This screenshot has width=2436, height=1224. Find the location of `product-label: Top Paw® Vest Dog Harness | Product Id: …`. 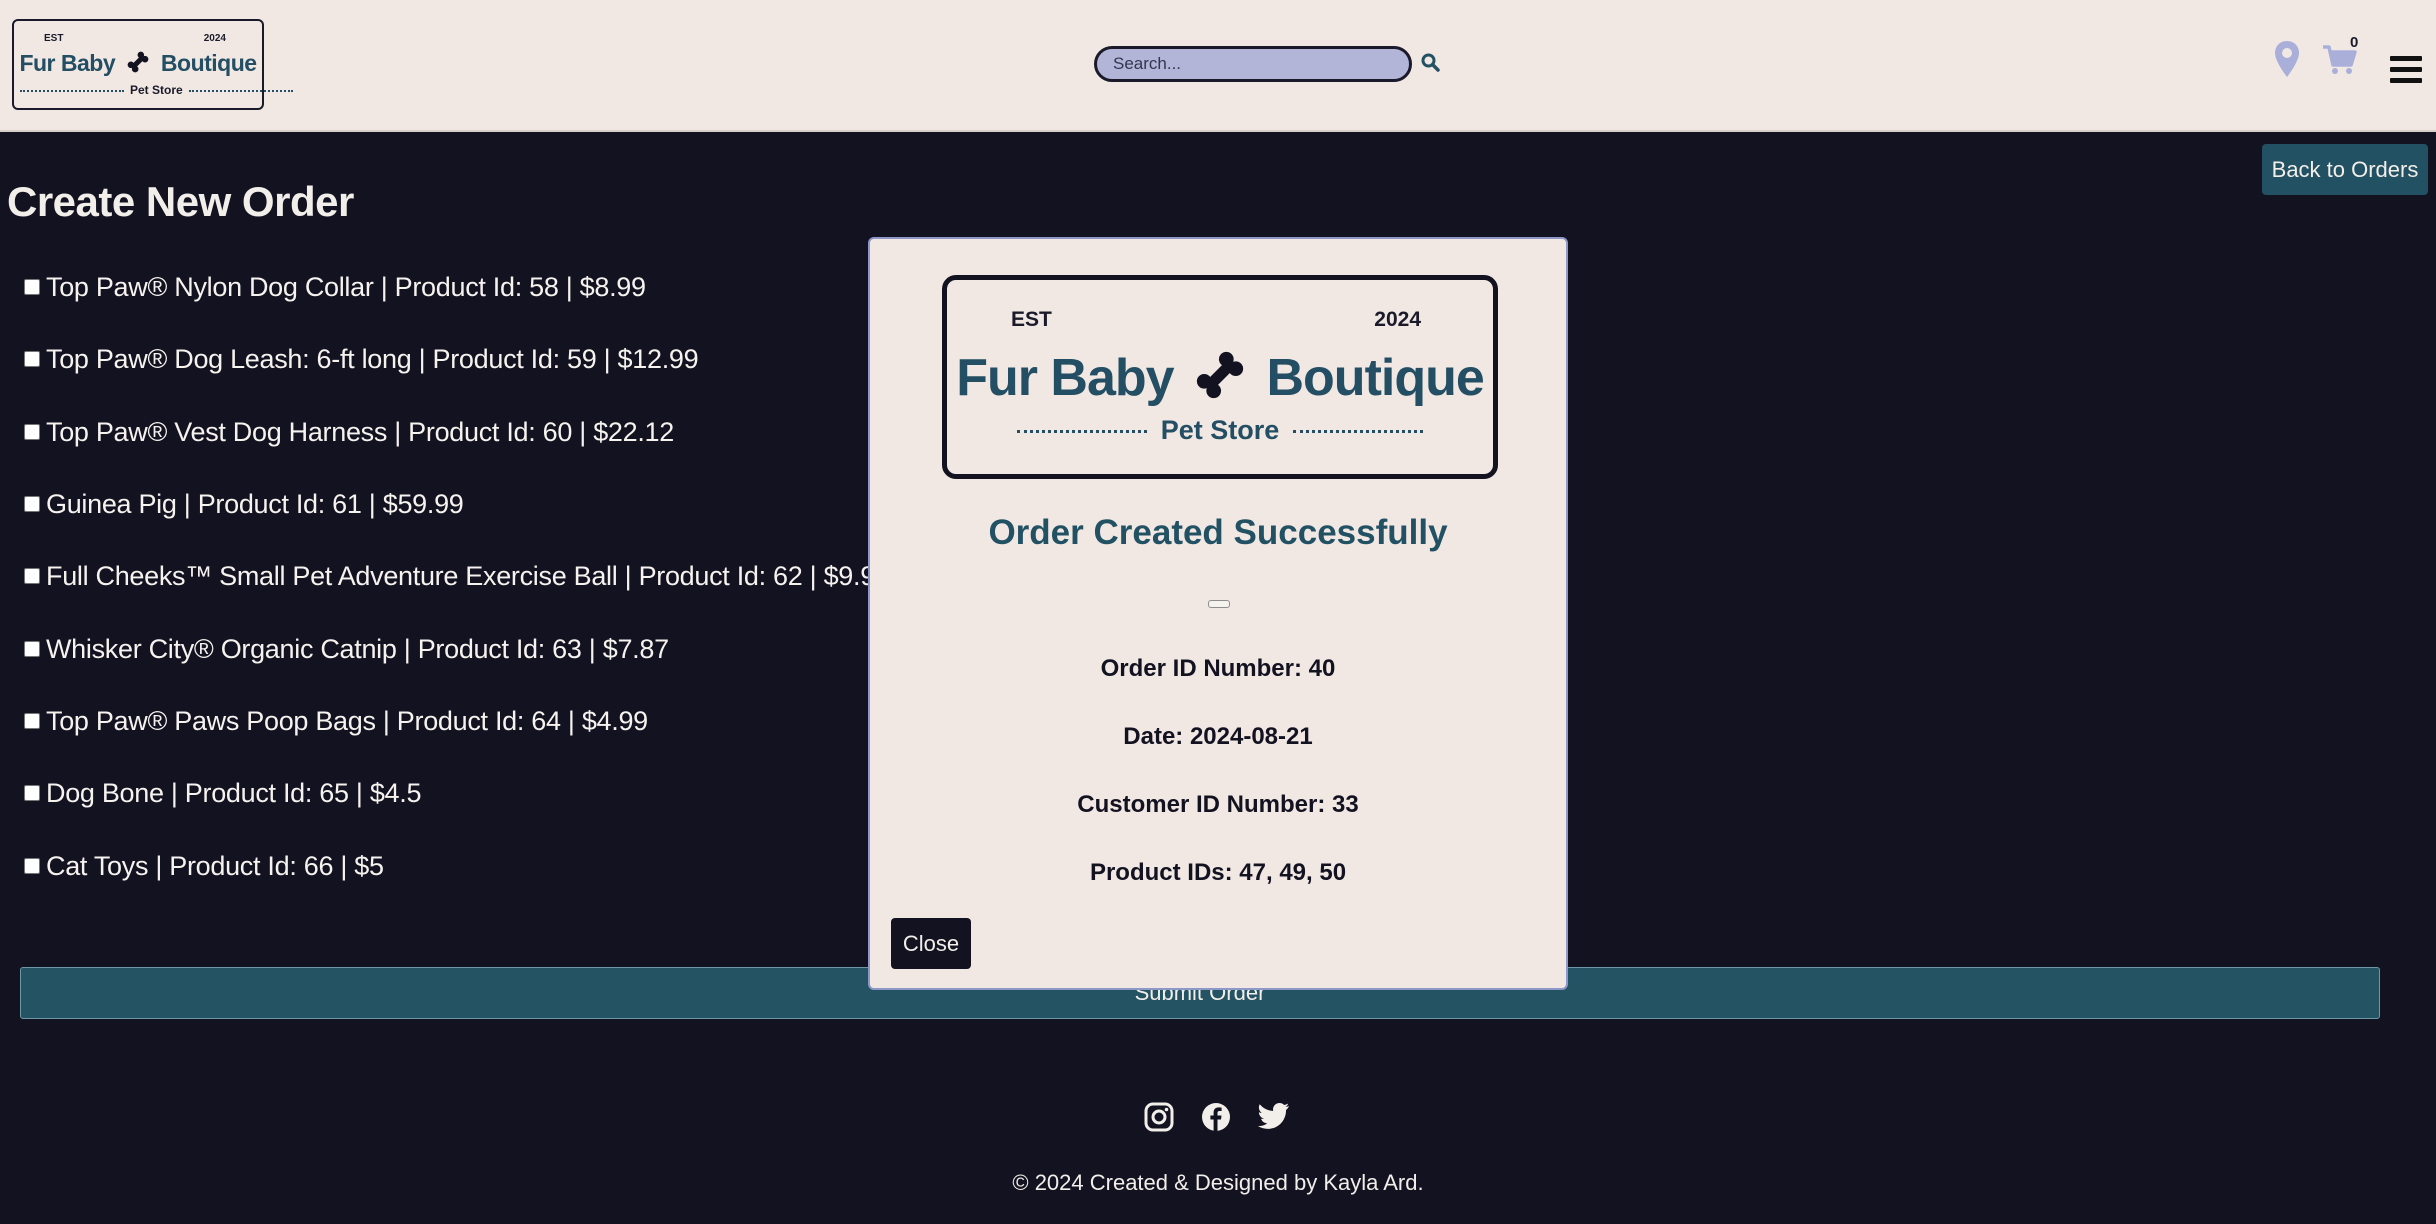

product-label: Top Paw® Vest Dog Harness | Product Id: … is located at coordinates (360, 432).